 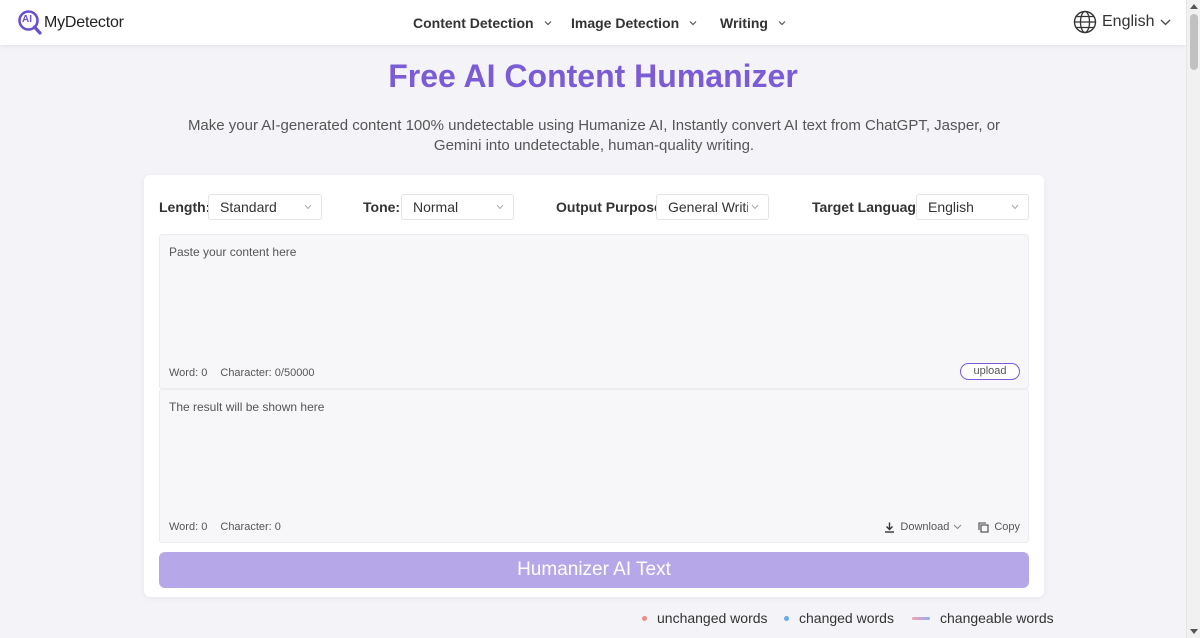 What do you see at coordinates (233, 252) in the screenshot?
I see `input-placeholder: Paste your content here` at bounding box center [233, 252].